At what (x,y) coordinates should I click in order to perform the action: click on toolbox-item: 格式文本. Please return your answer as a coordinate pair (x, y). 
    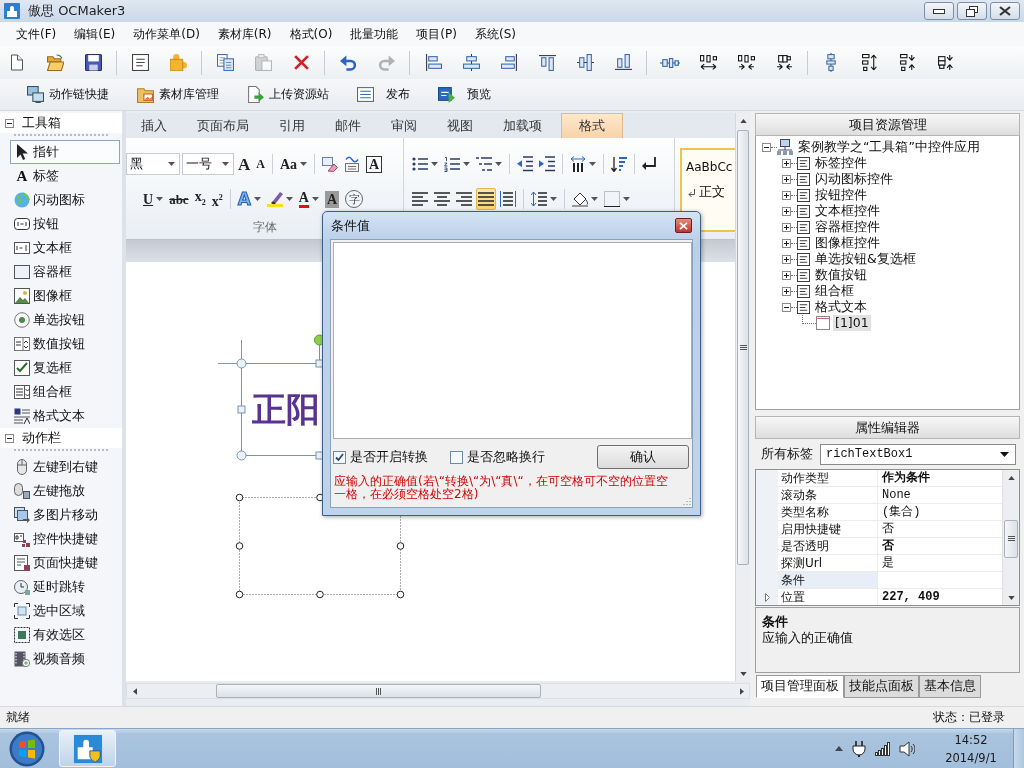
    Looking at the image, I should click on (65, 416).